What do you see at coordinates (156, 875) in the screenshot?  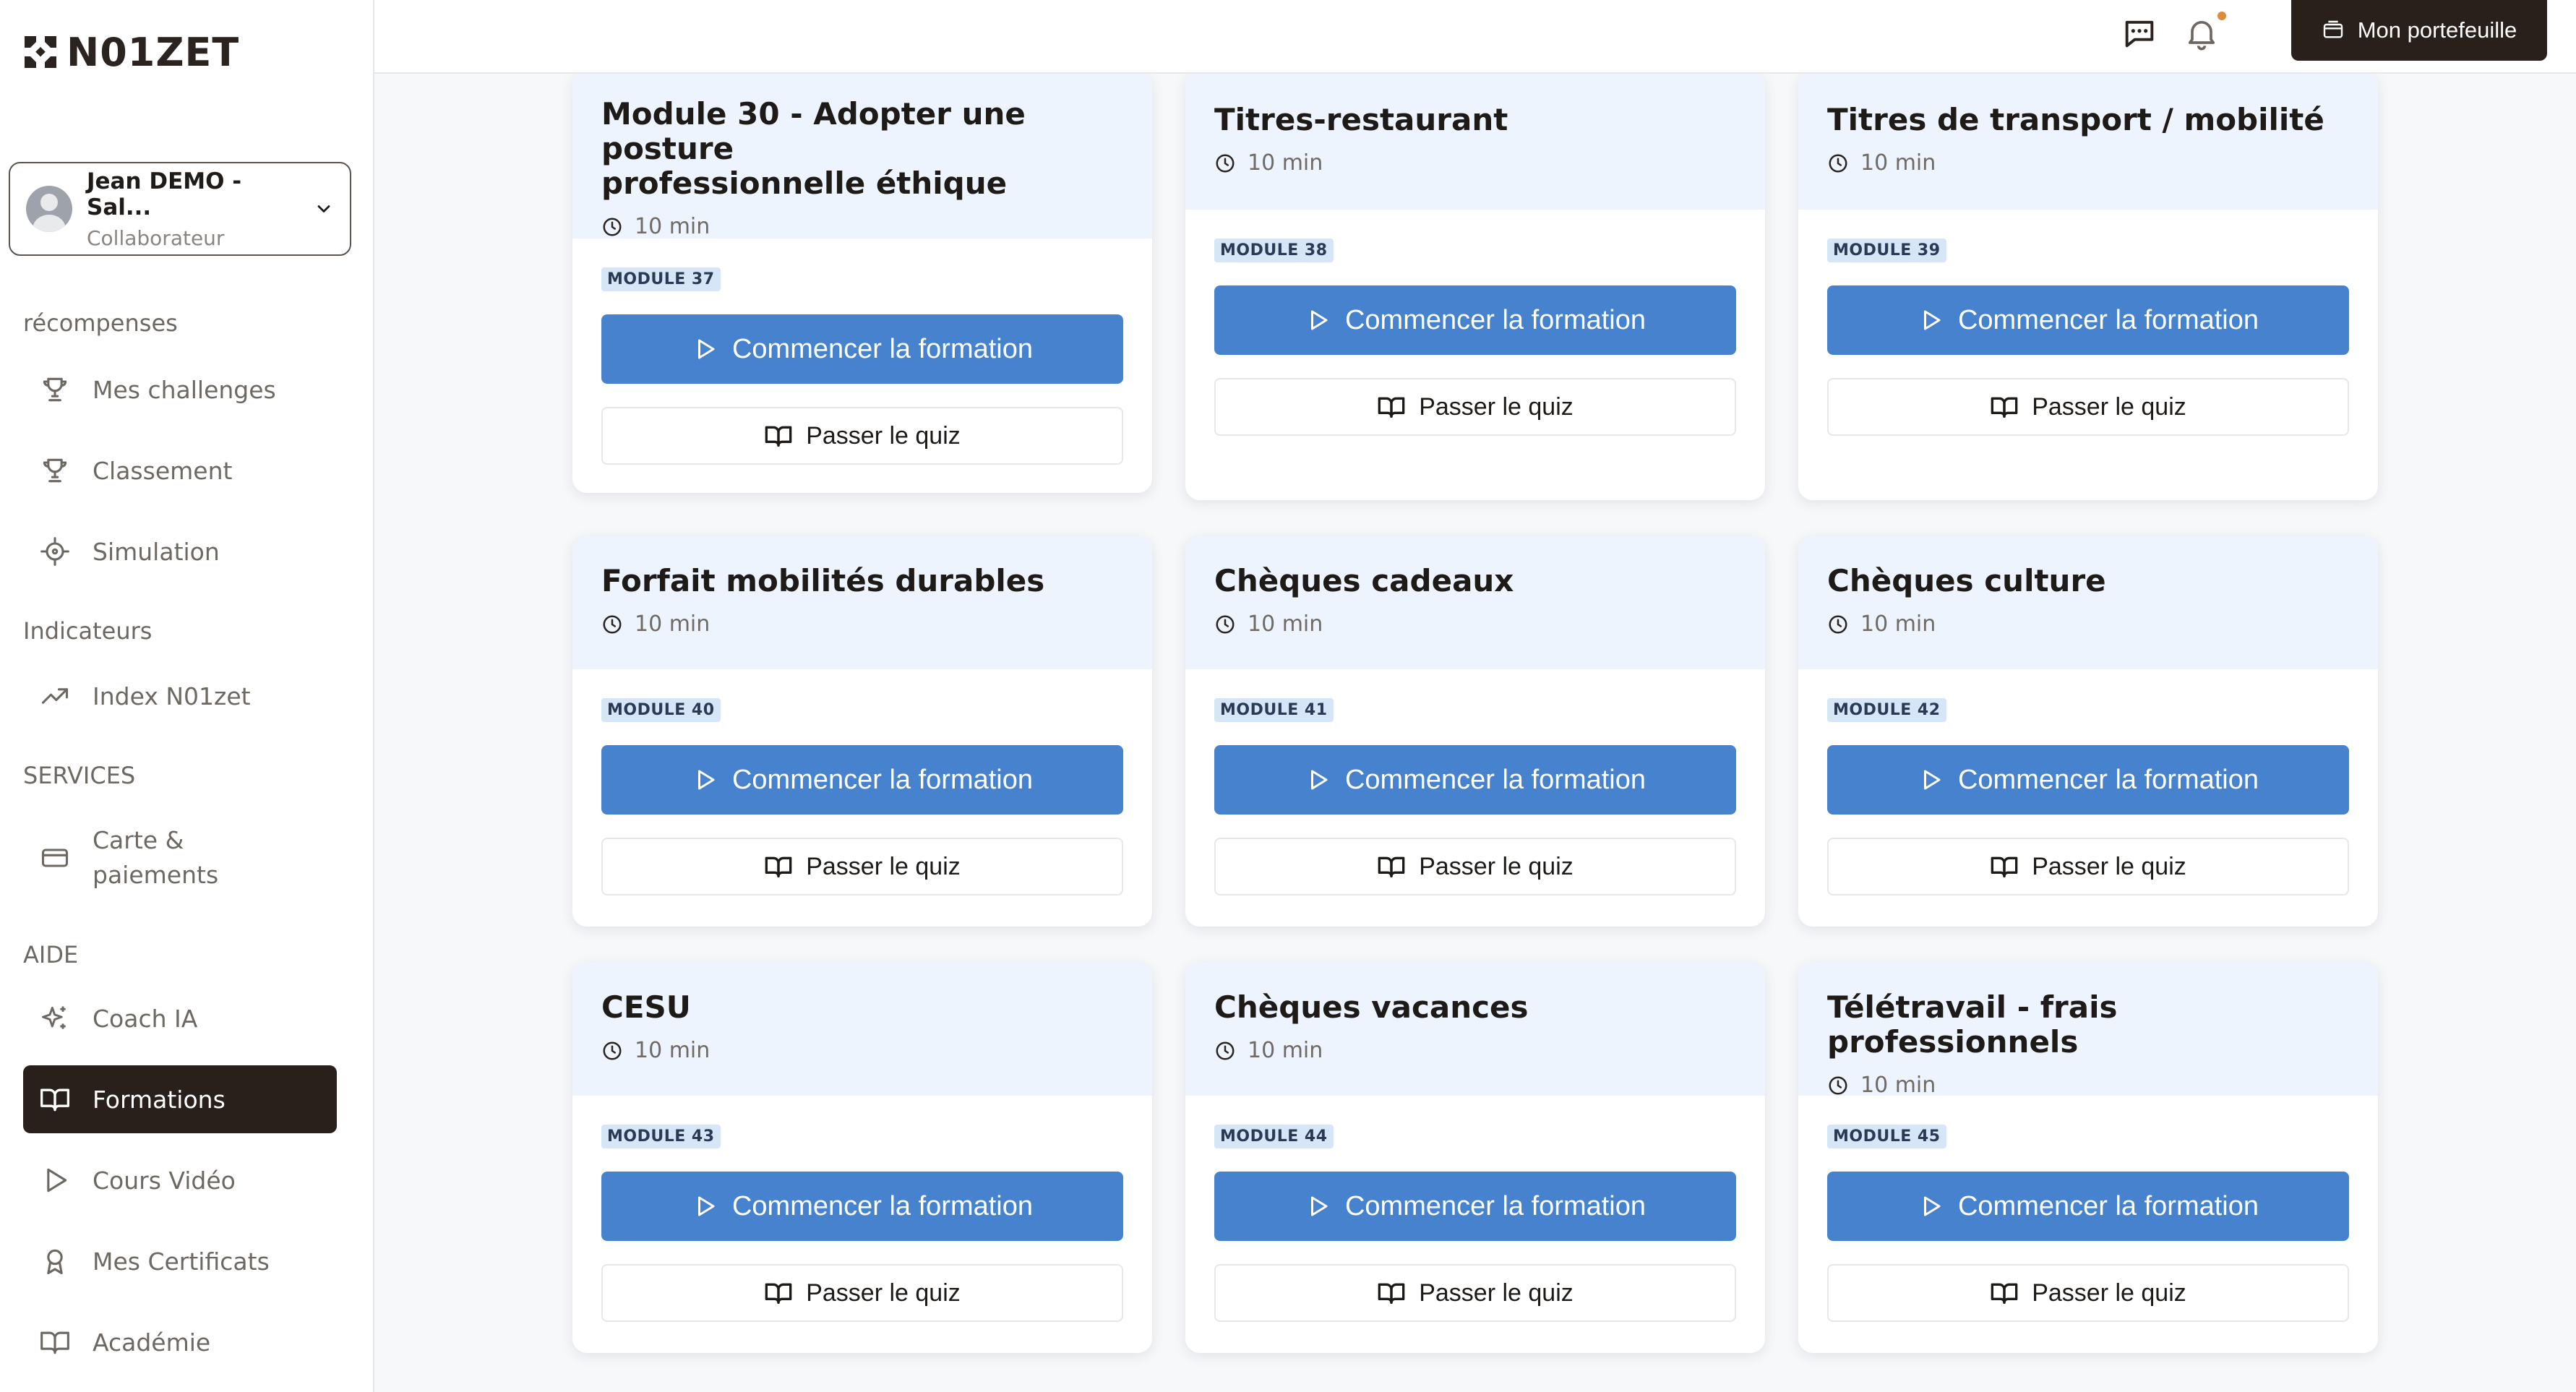 I see `sidebar-item-label: paiements` at bounding box center [156, 875].